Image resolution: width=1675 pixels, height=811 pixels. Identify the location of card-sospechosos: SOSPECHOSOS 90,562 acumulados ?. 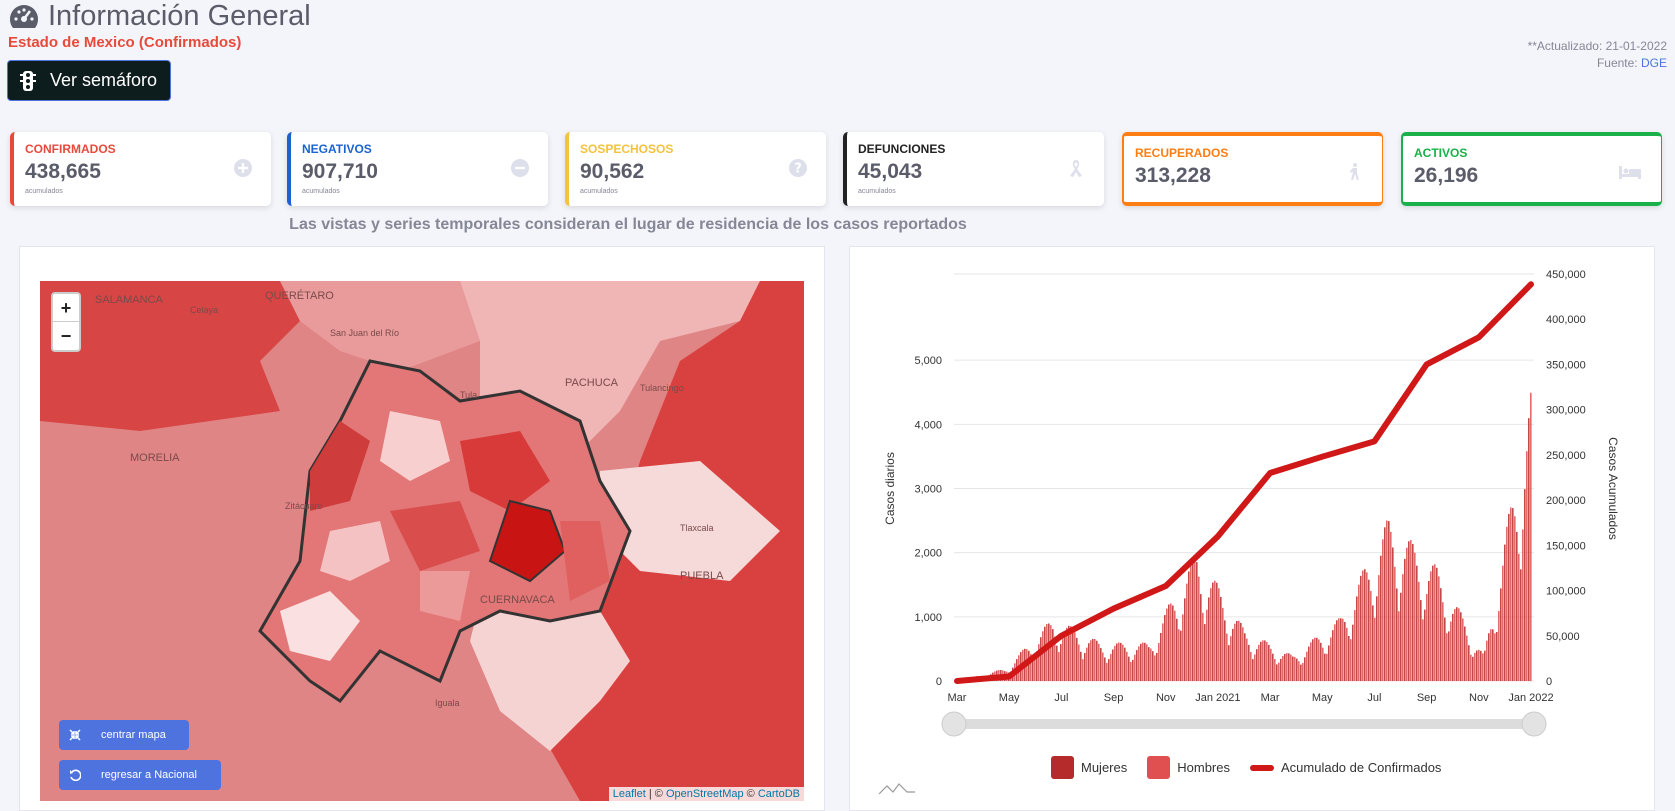
(695, 169).